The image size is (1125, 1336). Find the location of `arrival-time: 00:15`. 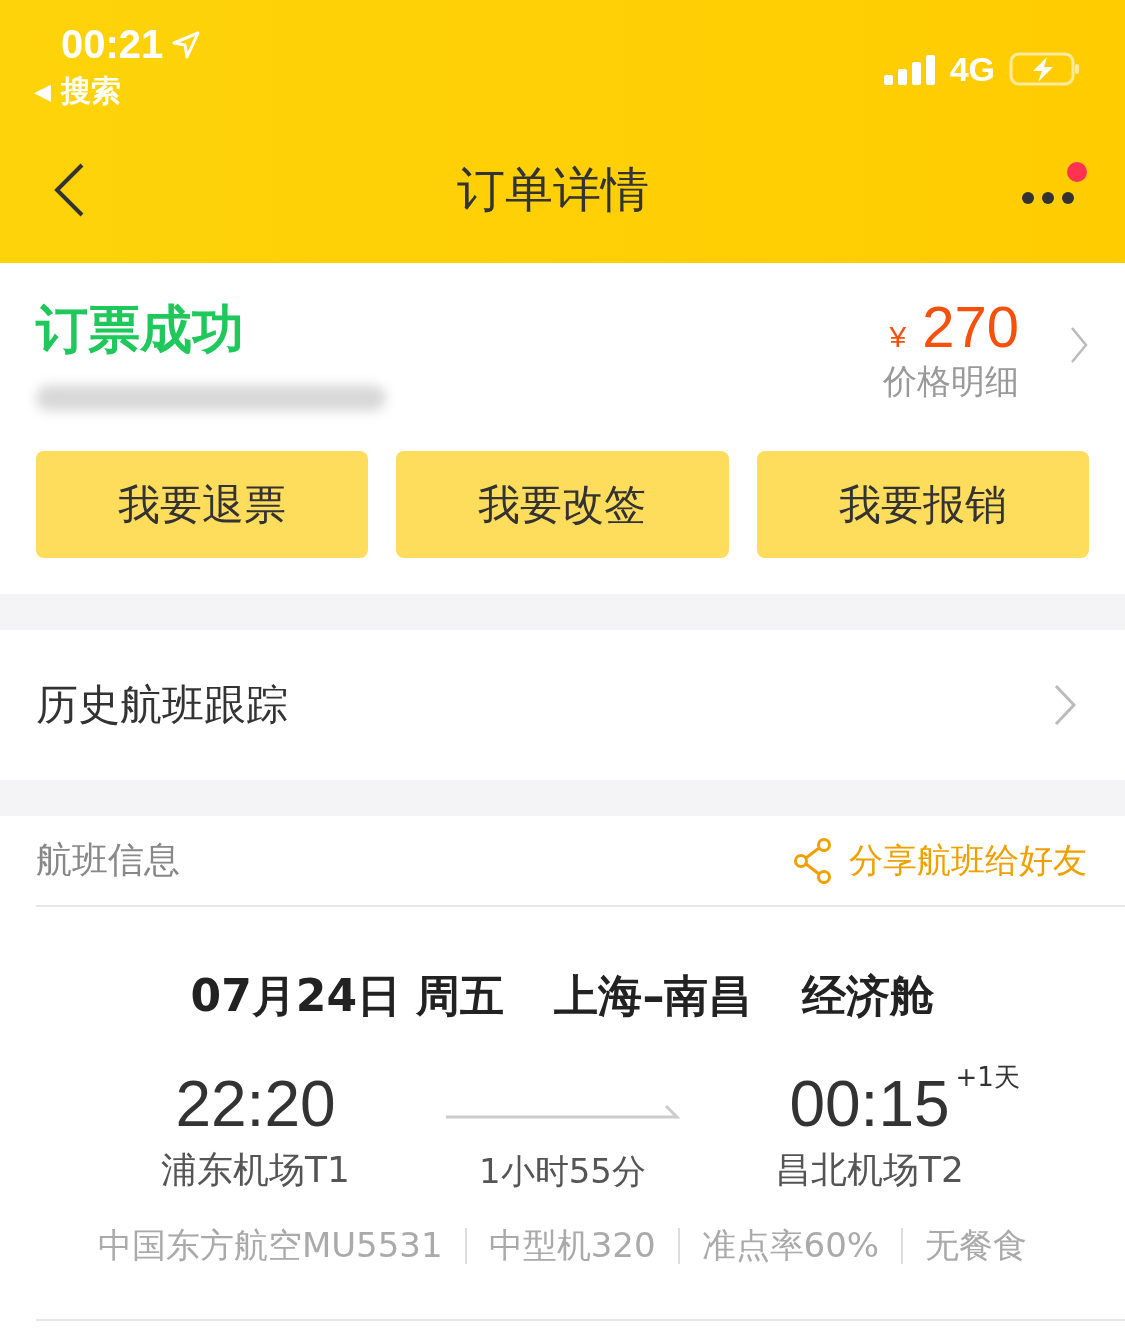

arrival-time: 00:15 is located at coordinates (869, 1104).